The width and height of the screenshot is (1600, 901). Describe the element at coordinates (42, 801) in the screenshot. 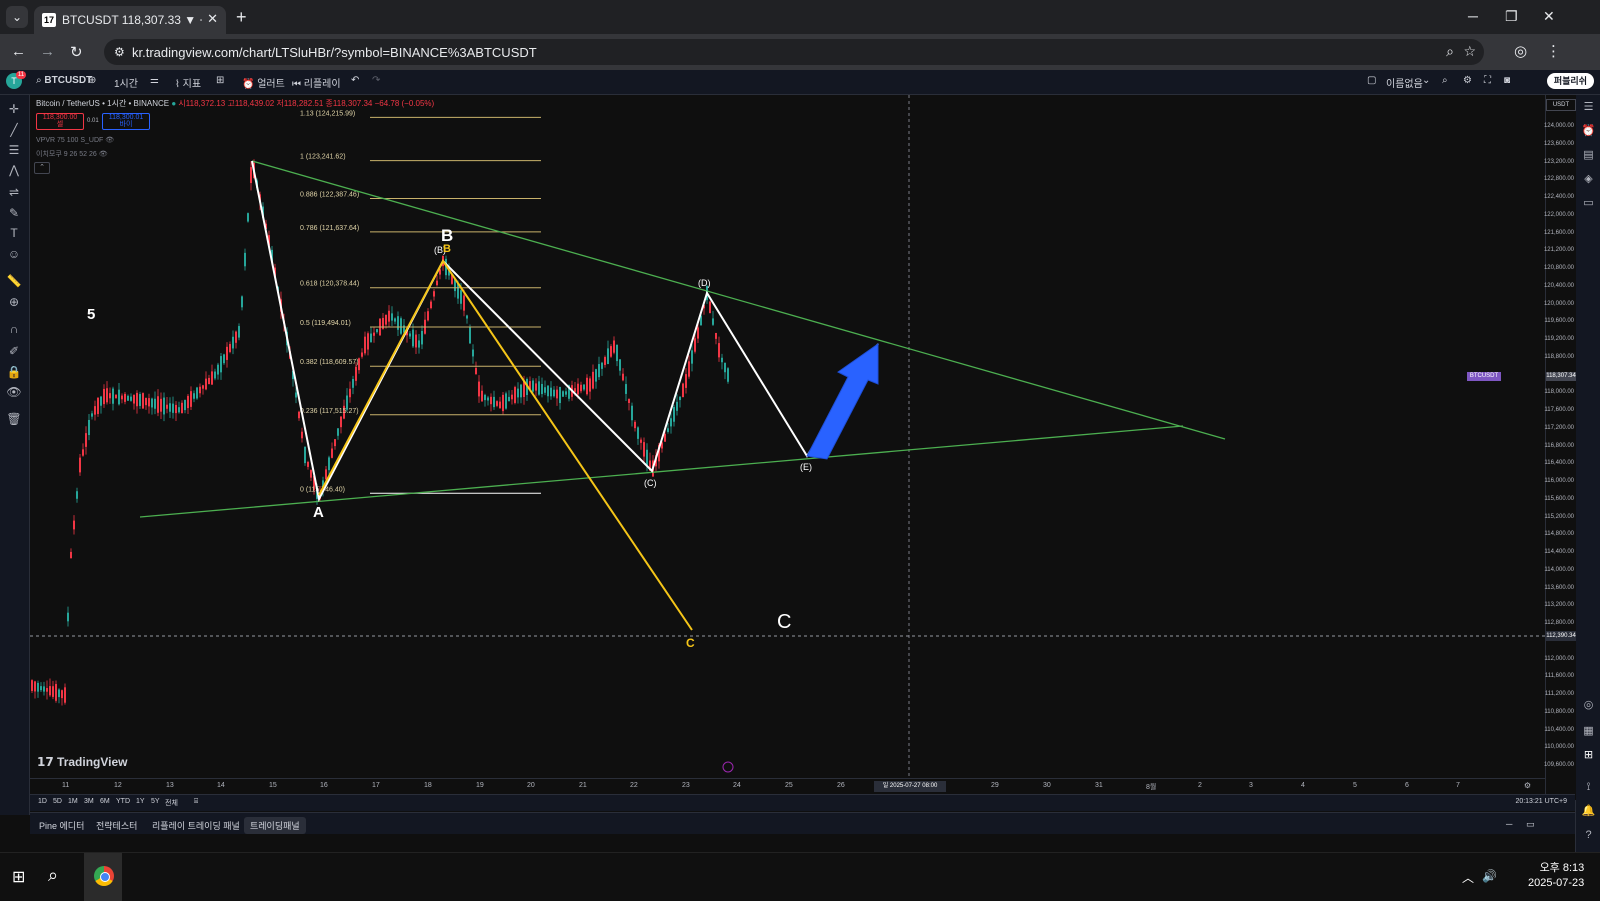

I see `range-1d: 1D` at that location.